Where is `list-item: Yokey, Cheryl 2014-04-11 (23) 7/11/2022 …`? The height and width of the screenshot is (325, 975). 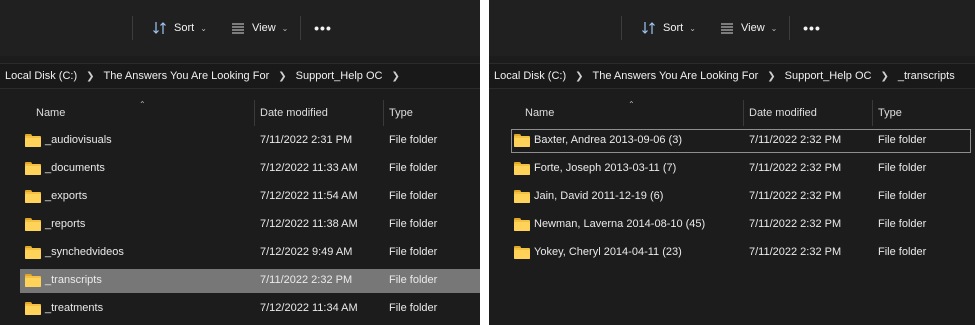
list-item: Yokey, Cheryl 2014-04-11 (23) 7/11/2022 … is located at coordinates (732, 253).